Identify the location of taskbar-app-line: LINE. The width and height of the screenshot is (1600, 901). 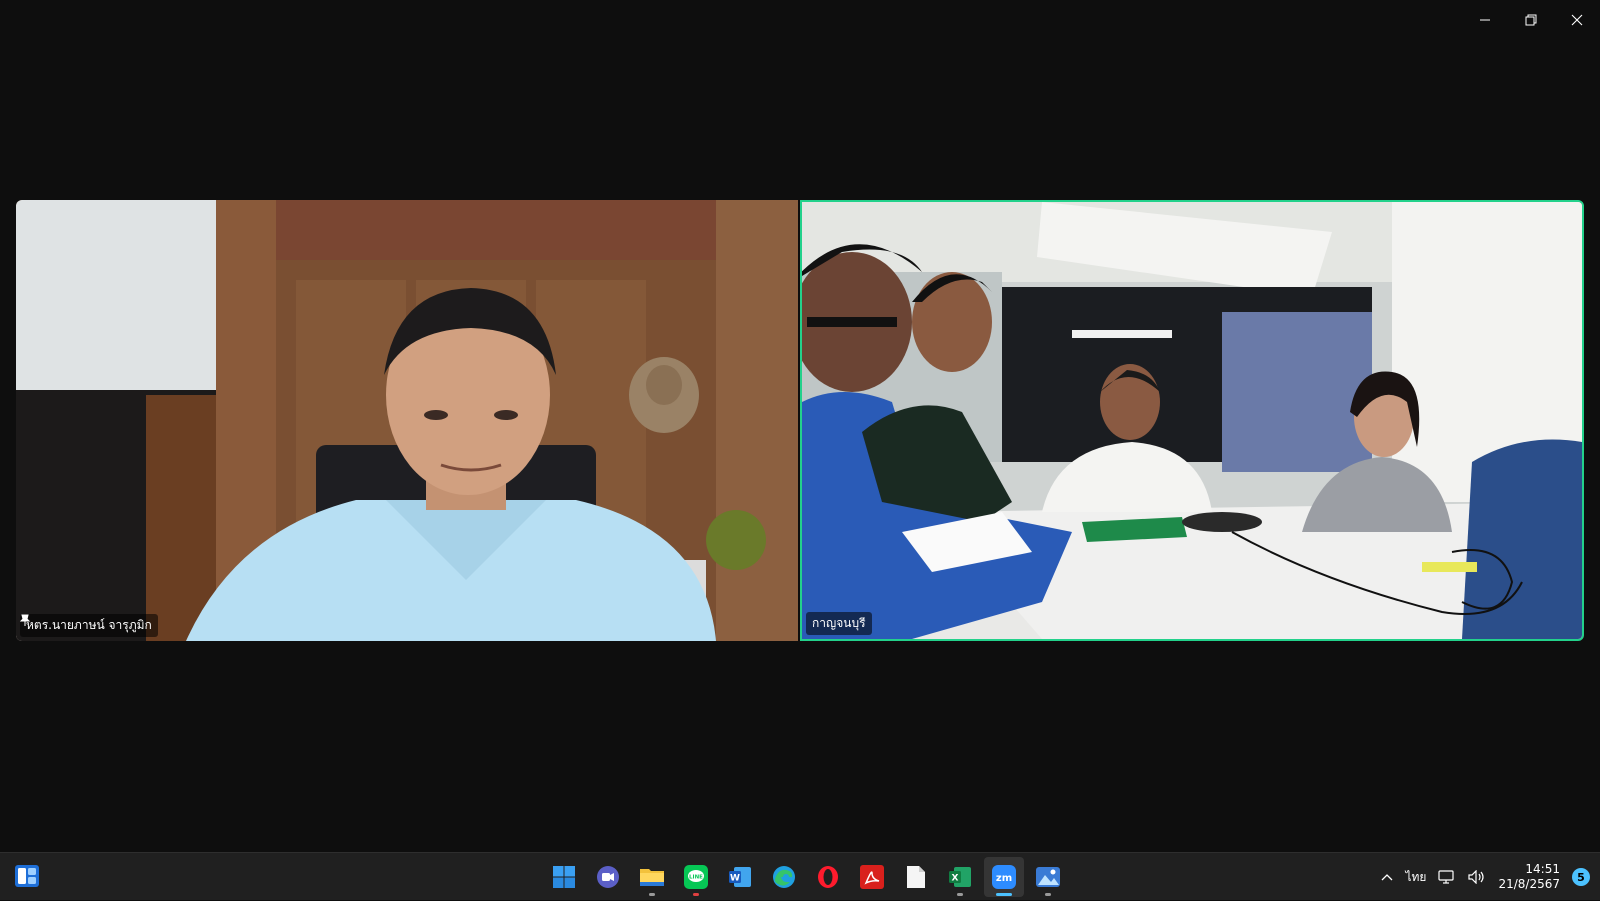
(696, 877).